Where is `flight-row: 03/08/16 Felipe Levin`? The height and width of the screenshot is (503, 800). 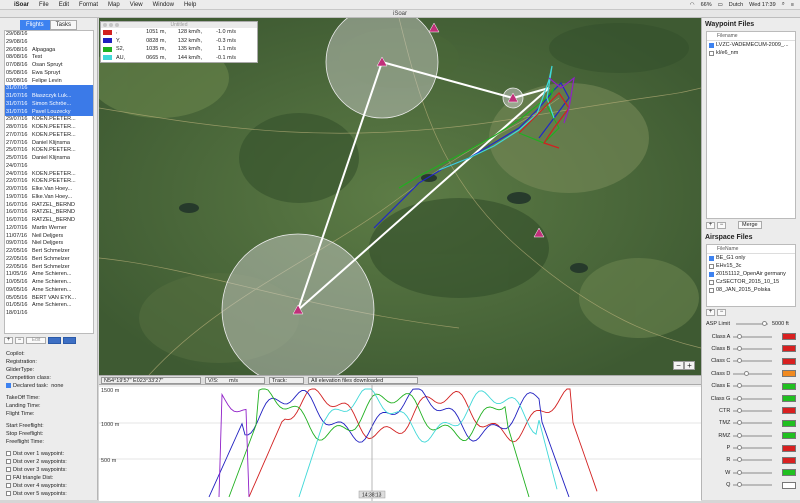
flight-row: 03/08/16 Felipe Levin is located at coordinates (49, 82).